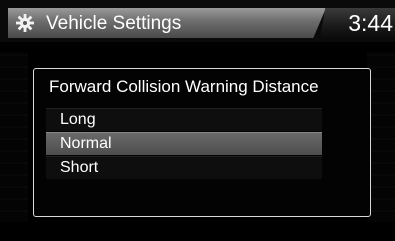 This screenshot has width=395, height=241. Describe the element at coordinates (79, 167) in the screenshot. I see `option-label: Short` at that location.